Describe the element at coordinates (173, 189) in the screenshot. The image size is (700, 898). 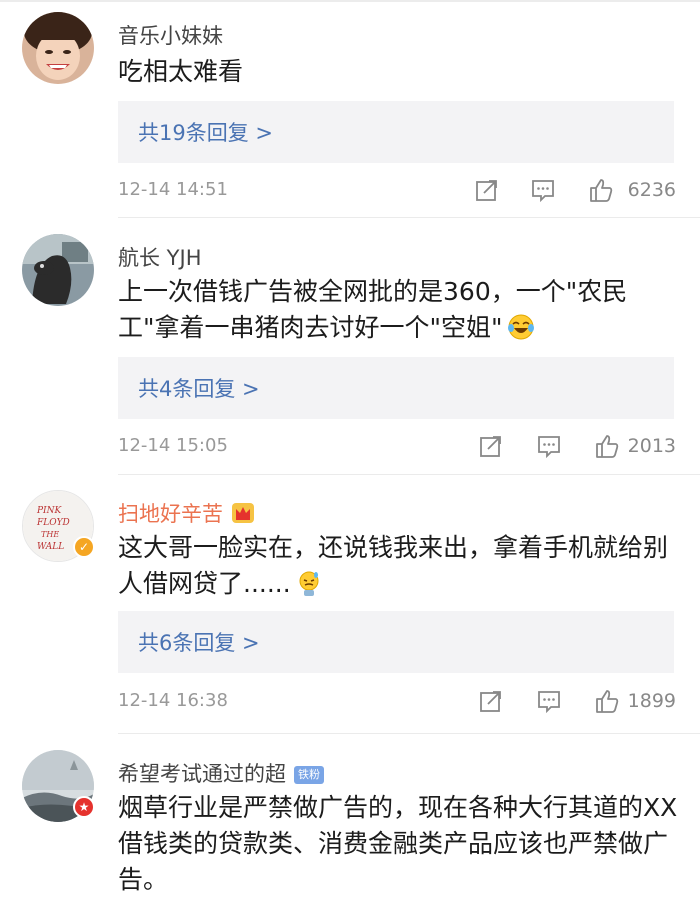
I see `timestamp: 12-14 14:51` at that location.